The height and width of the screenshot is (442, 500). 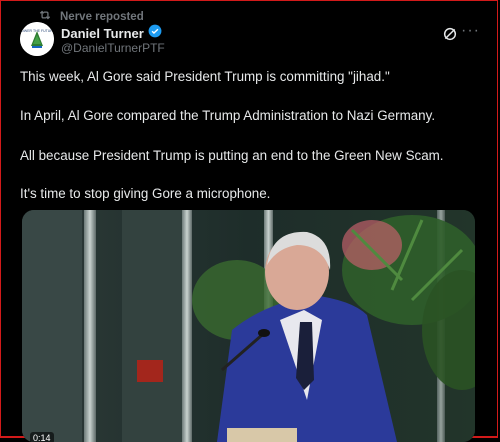 I want to click on more-options-button: ···, so click(x=470, y=31).